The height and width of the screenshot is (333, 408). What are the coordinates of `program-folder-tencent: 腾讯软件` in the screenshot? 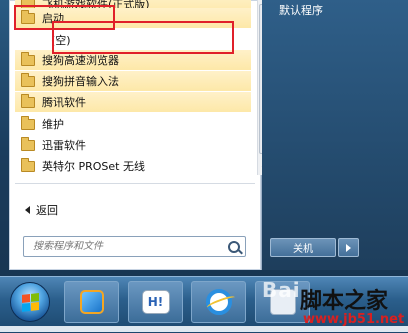 It's located at (133, 102).